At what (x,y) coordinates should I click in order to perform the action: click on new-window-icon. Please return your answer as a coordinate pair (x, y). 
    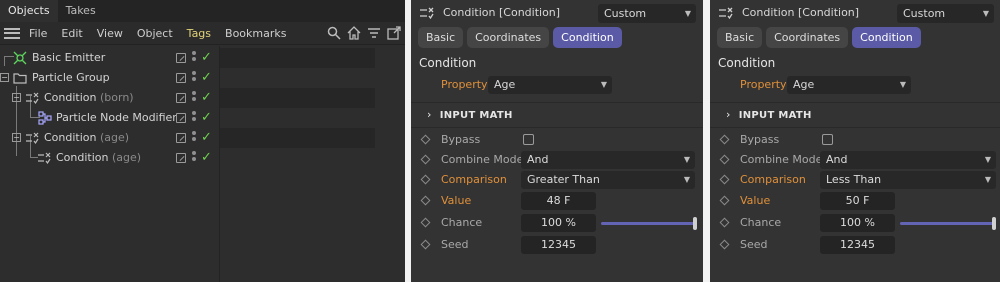
    Looking at the image, I should click on (394, 33).